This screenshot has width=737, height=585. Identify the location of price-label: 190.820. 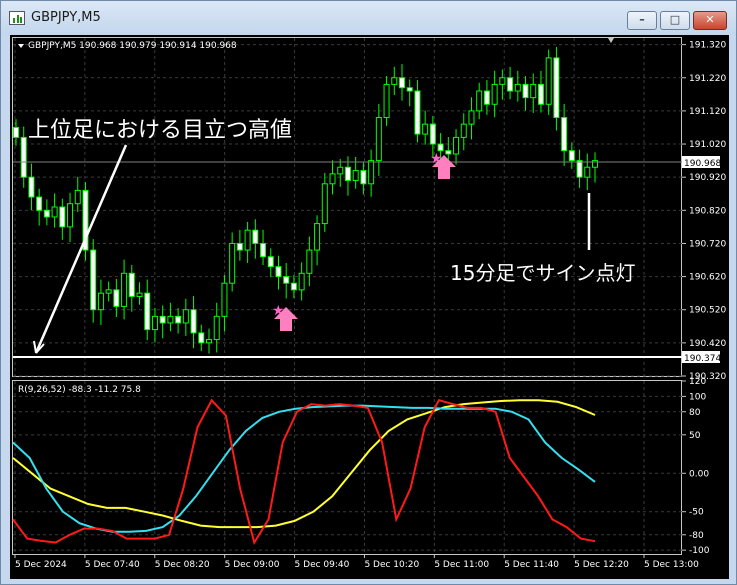
(707, 211).